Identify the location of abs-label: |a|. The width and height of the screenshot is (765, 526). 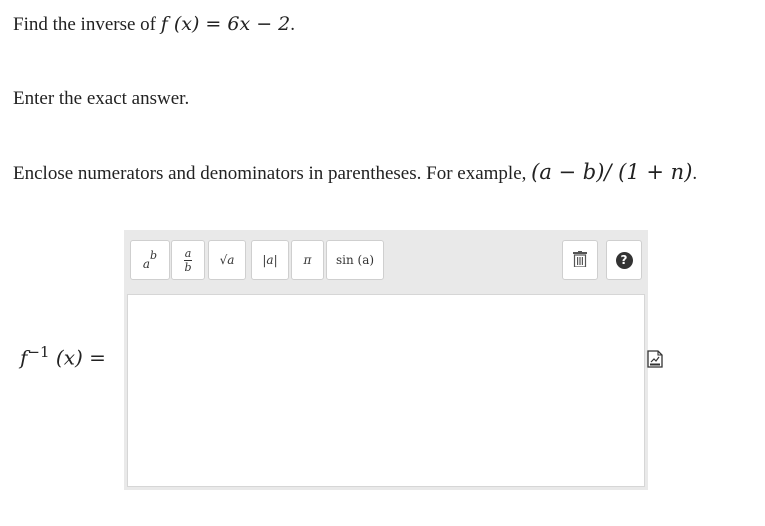
(270, 260).